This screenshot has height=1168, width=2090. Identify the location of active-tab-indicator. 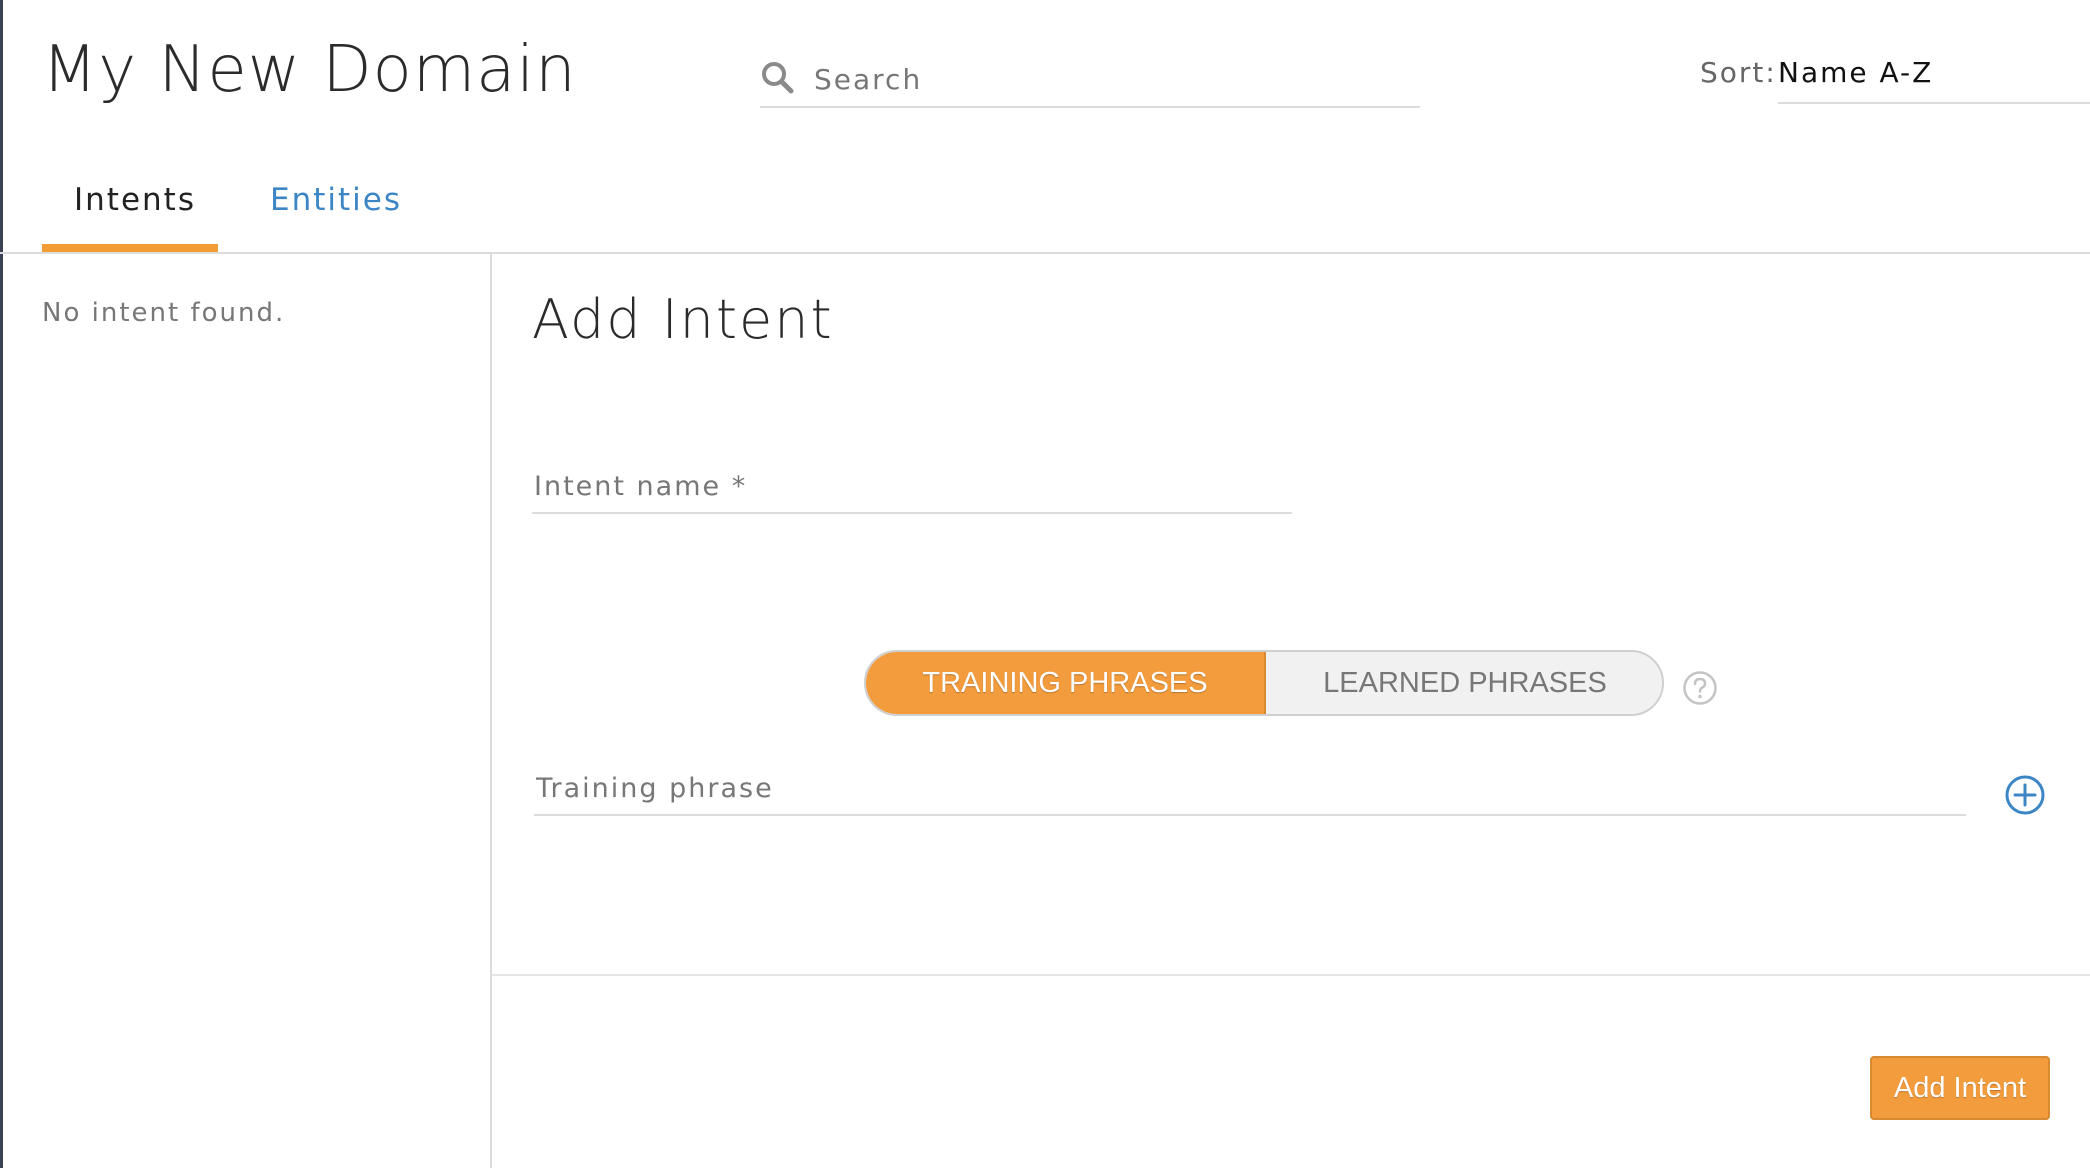
(130, 248).